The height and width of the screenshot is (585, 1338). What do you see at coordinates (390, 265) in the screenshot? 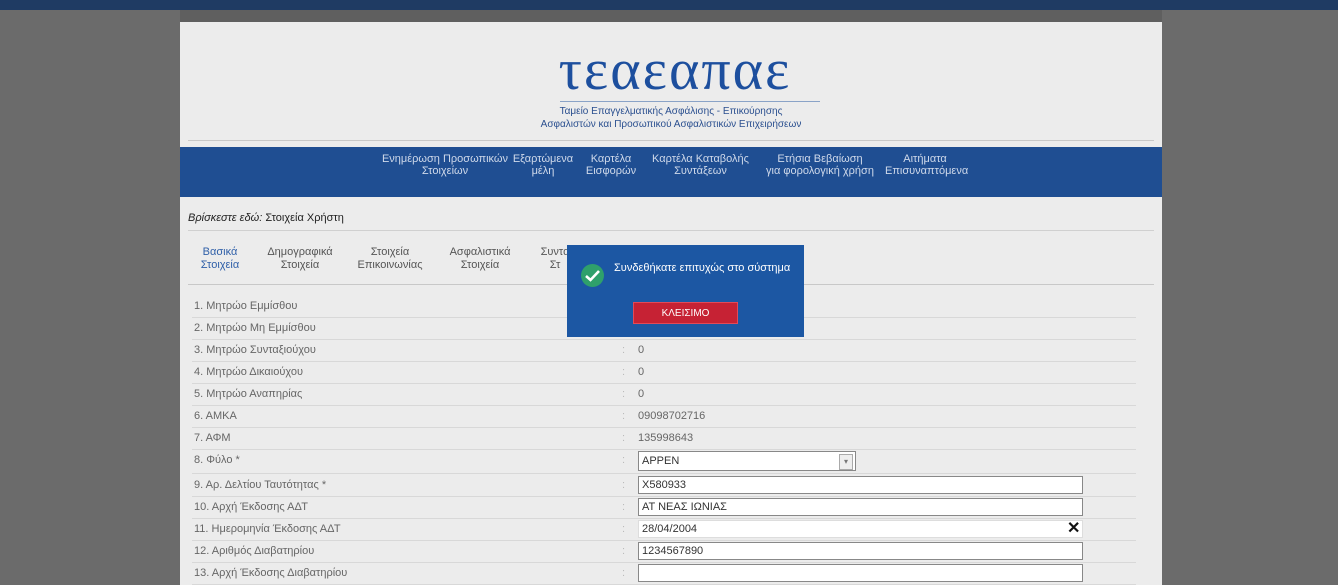
I see `tab-label: Επικοινωνίας` at bounding box center [390, 265].